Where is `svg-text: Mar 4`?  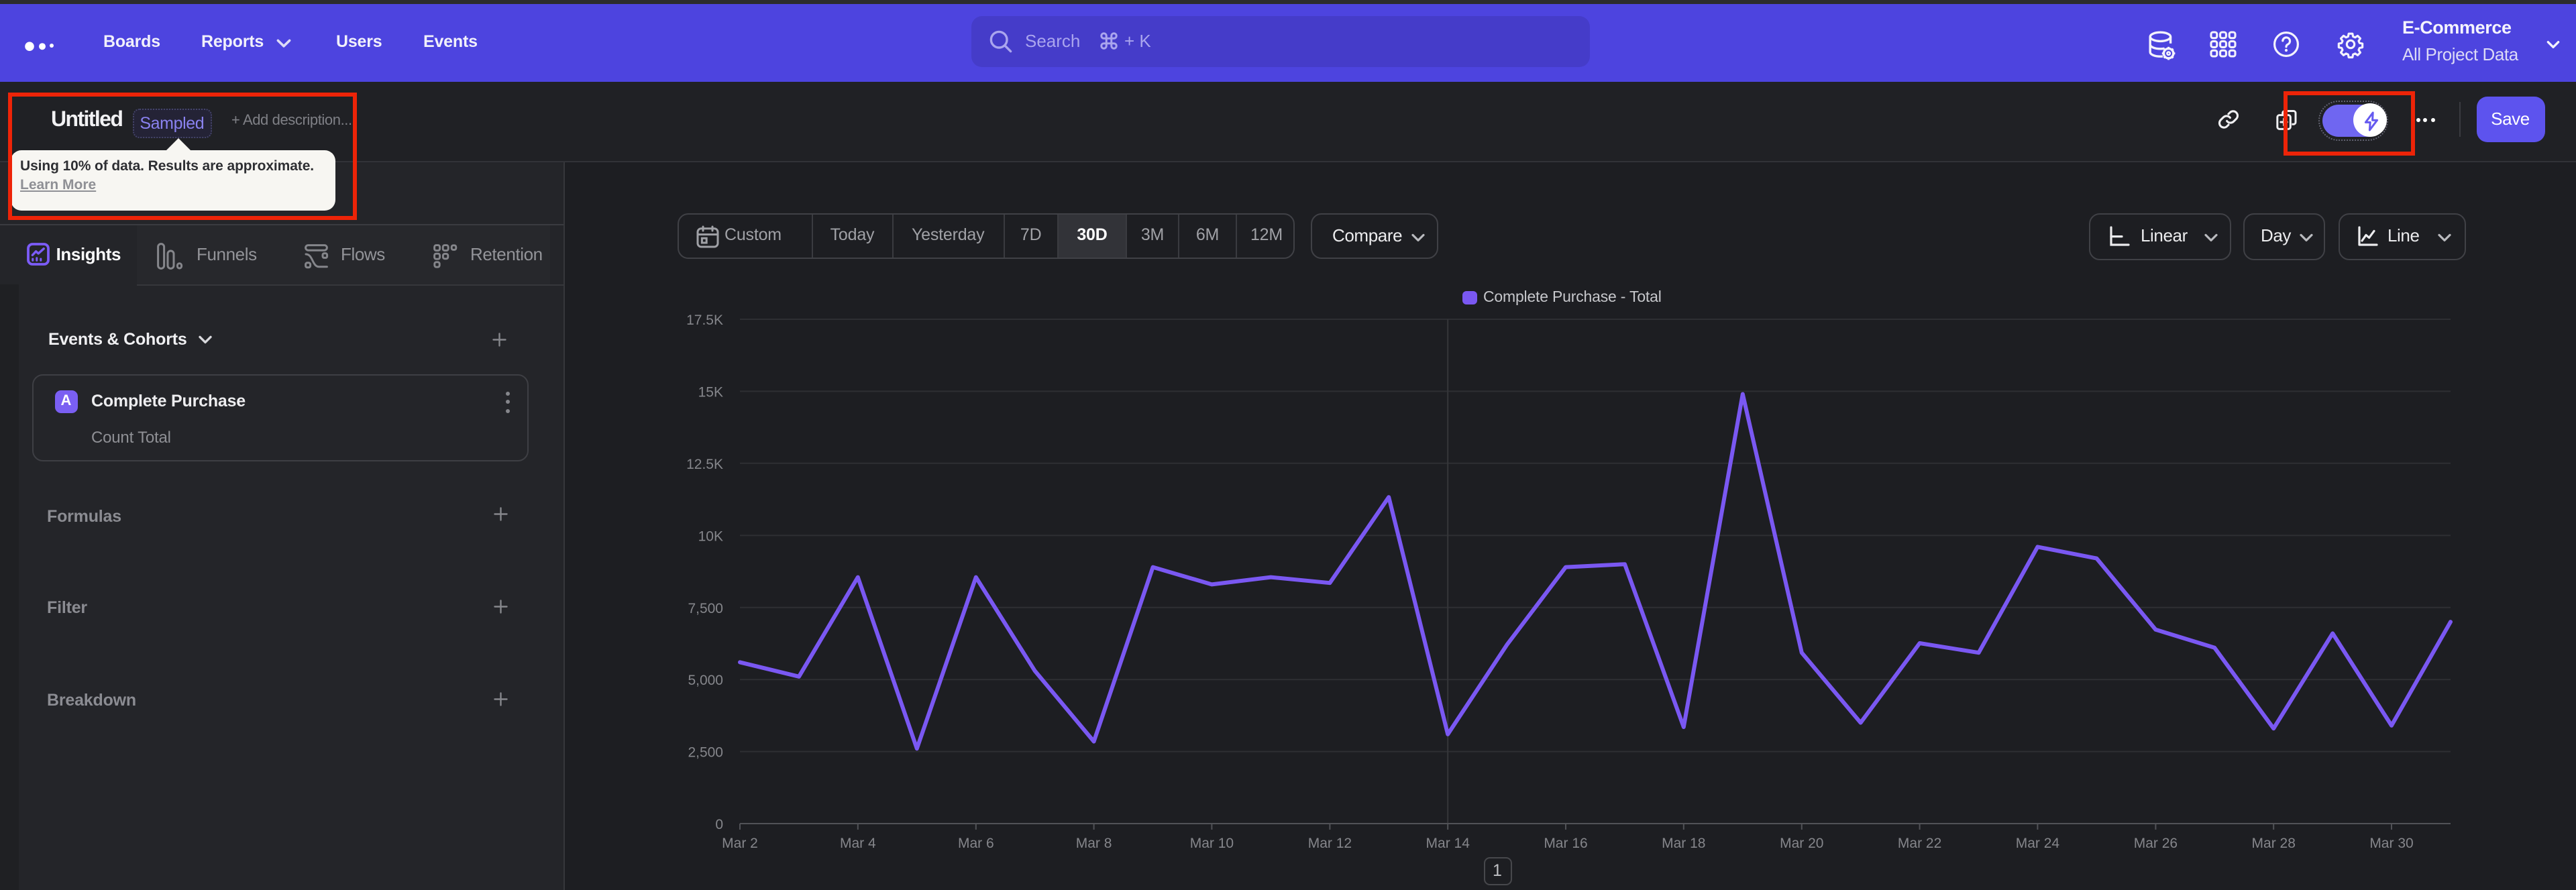
svg-text: Mar 4 is located at coordinates (858, 843).